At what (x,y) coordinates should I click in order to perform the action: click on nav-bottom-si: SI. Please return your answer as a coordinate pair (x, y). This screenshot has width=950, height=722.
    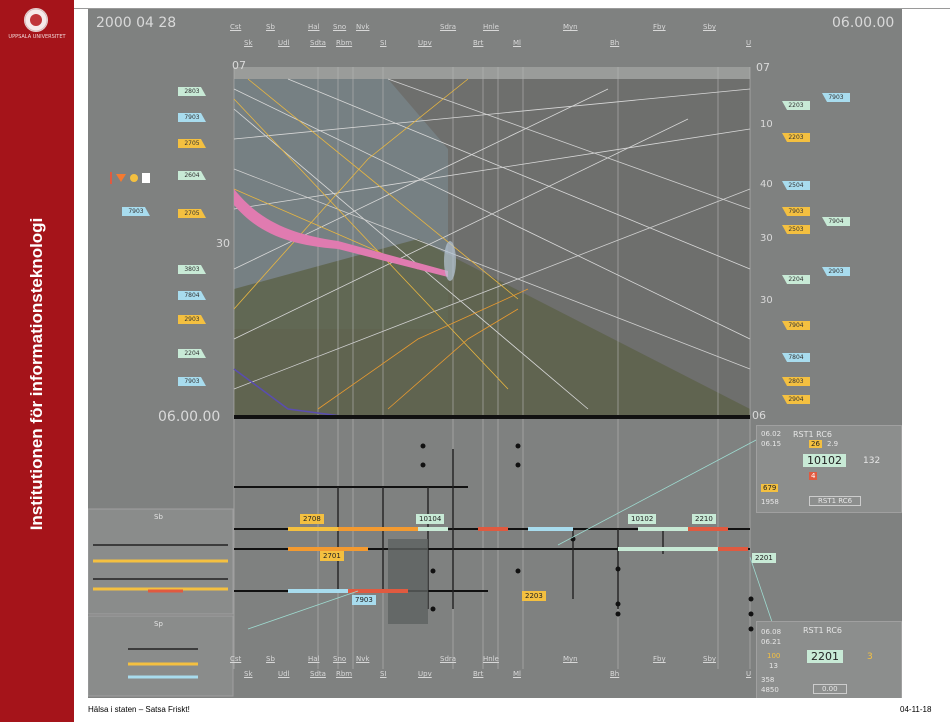
    Looking at the image, I should click on (383, 674).